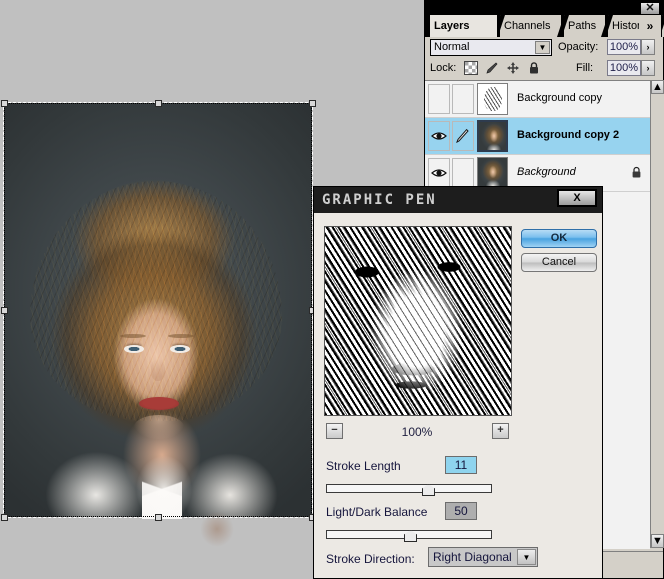  I want to click on handle-ne, so click(312, 103).